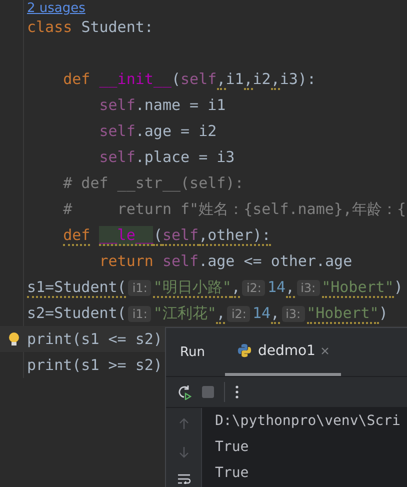  Describe the element at coordinates (185, 157) in the screenshot. I see `code-text: .place = i3` at that location.